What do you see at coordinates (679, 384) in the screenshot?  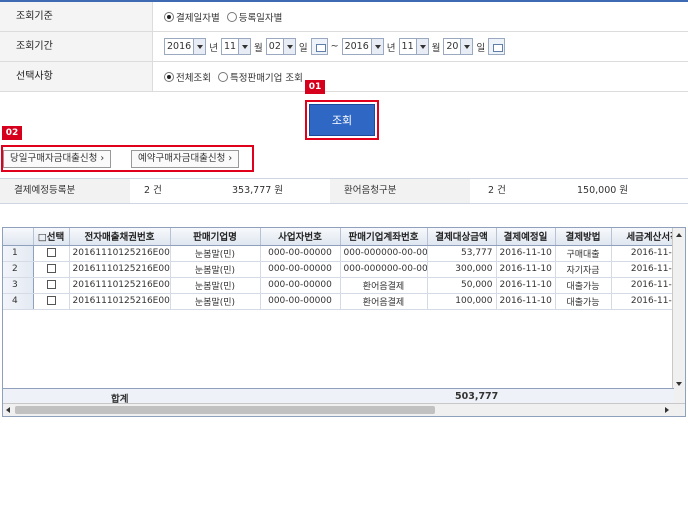 I see `scroll-down-icon` at bounding box center [679, 384].